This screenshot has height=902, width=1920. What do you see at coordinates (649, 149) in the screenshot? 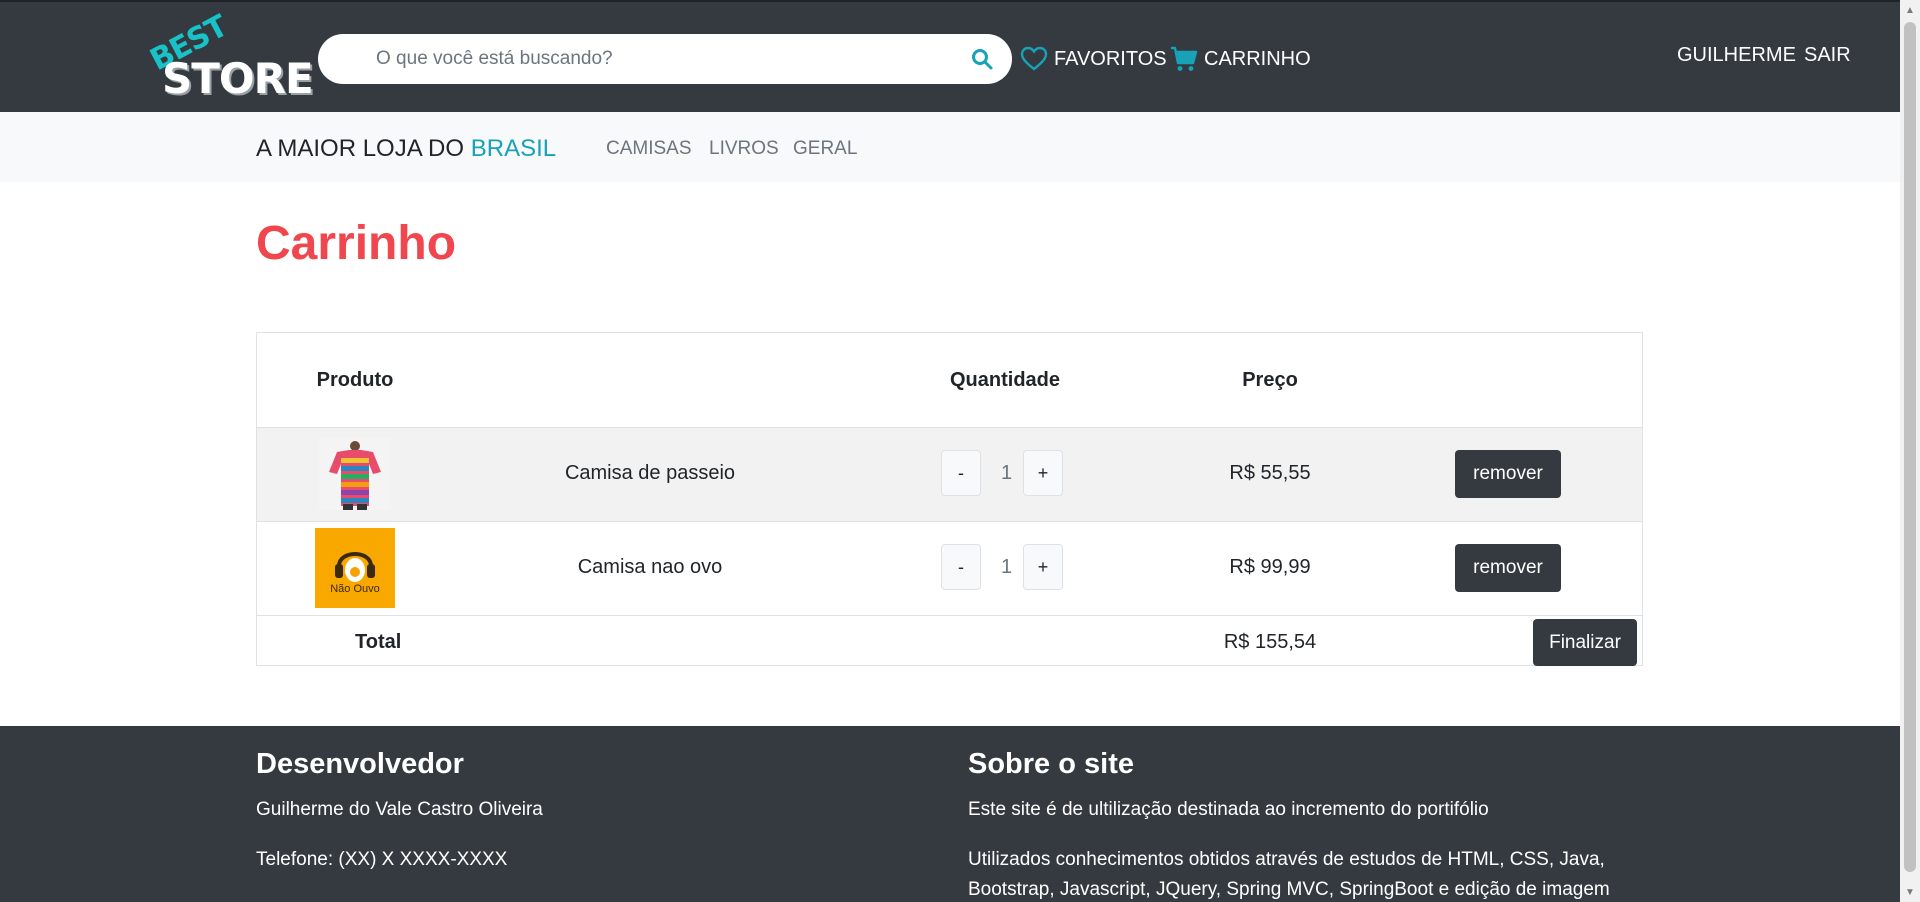
I see `category-camisas: CAMISAS` at bounding box center [649, 149].